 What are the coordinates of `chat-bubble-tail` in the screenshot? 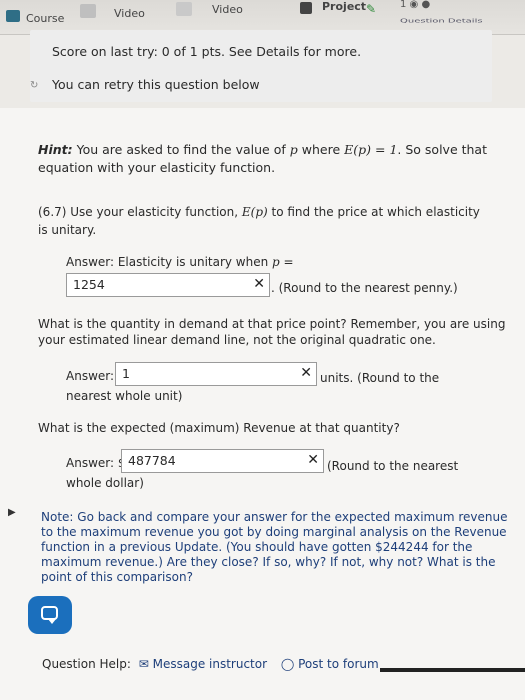 It's located at (52, 621).